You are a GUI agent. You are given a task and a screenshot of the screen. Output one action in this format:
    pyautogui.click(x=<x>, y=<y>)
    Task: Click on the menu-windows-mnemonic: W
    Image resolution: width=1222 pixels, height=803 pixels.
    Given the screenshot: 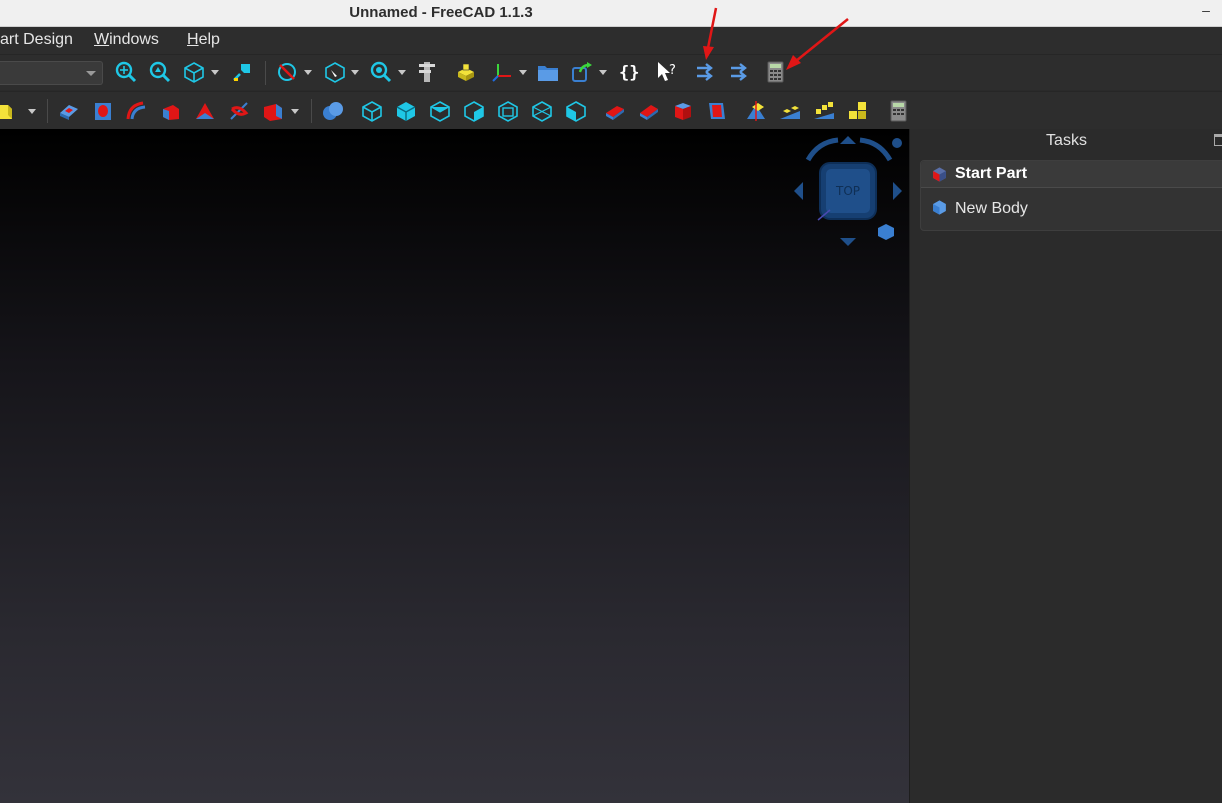 What is the action you would take?
    pyautogui.click(x=102, y=39)
    